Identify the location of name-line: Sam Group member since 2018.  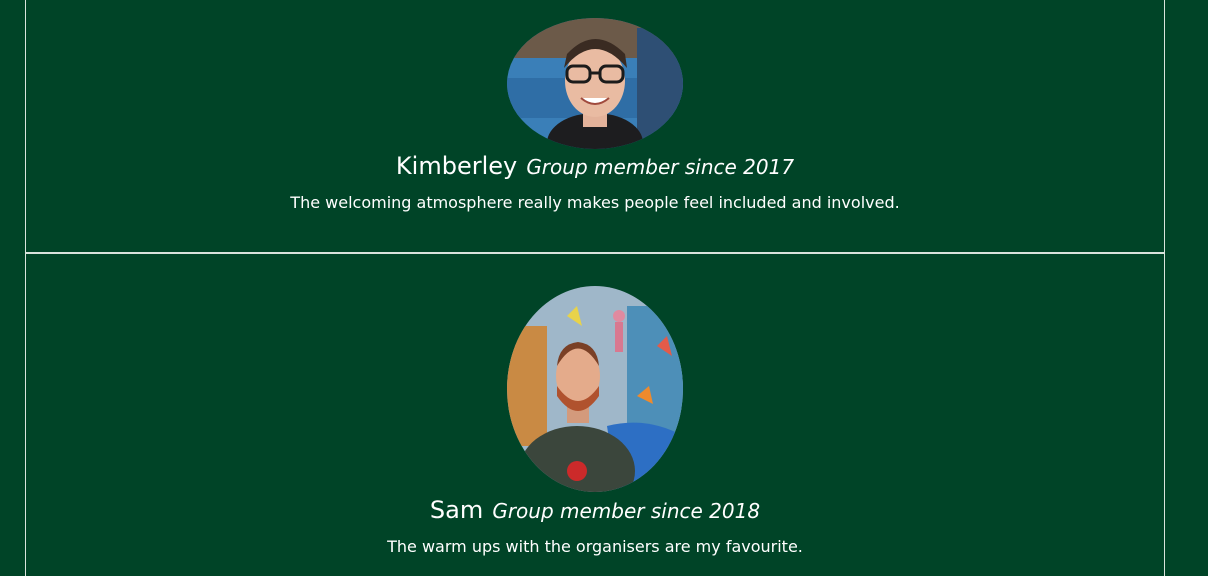
(595, 510).